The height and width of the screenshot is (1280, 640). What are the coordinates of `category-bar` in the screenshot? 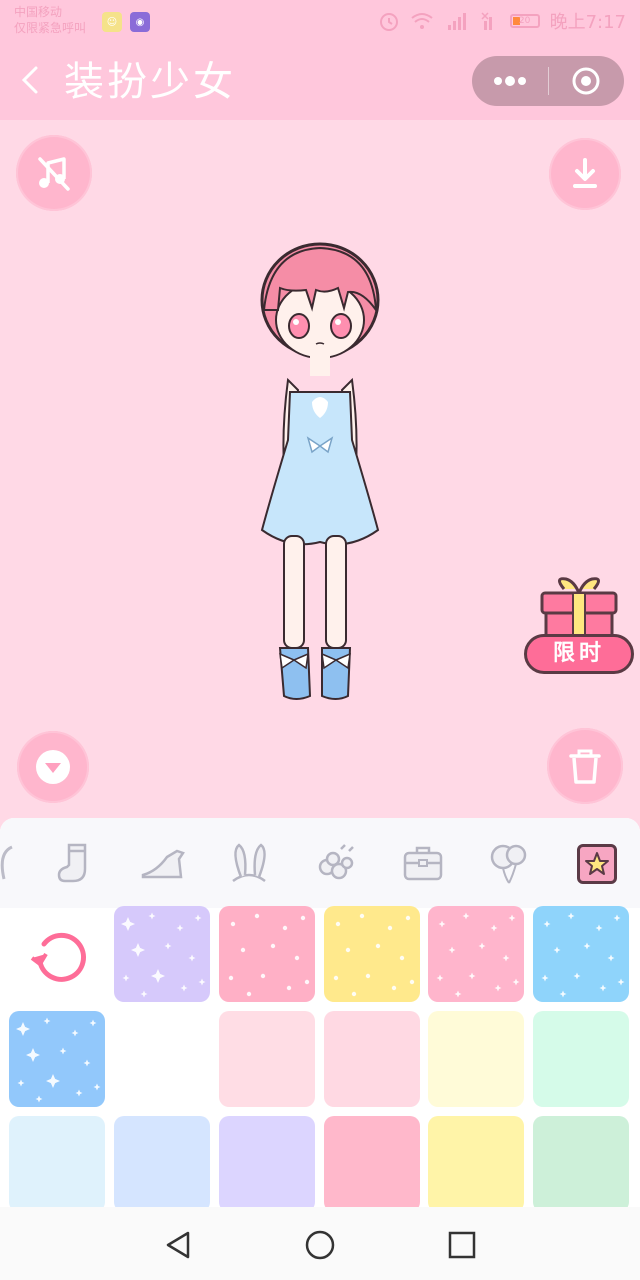 It's located at (320, 863).